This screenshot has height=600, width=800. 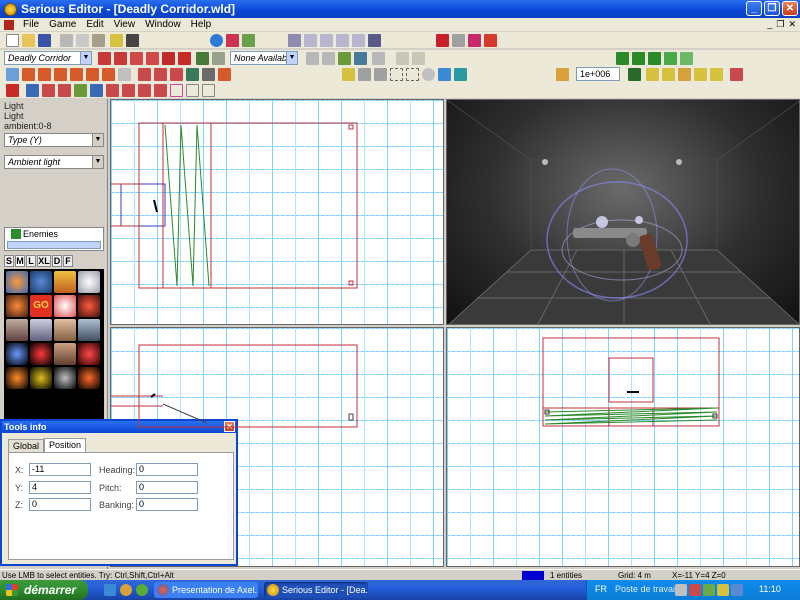 I want to click on entity-move-icon, so click(x=160, y=74).